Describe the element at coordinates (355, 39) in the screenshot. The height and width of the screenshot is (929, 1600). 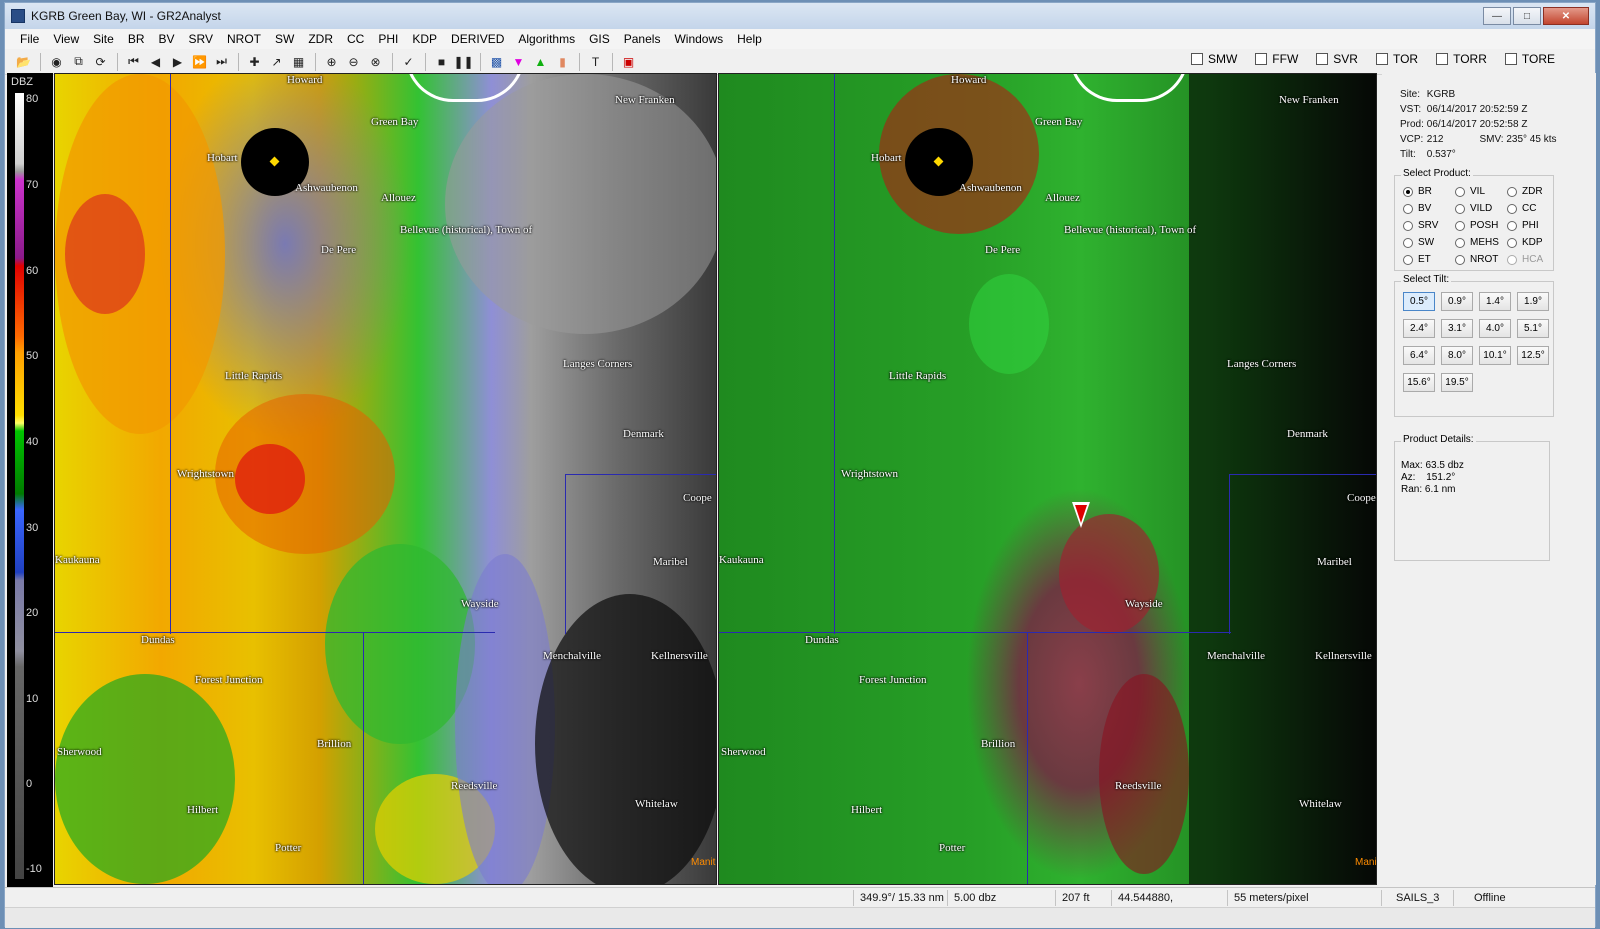
I see `menu-cc: CC` at that location.